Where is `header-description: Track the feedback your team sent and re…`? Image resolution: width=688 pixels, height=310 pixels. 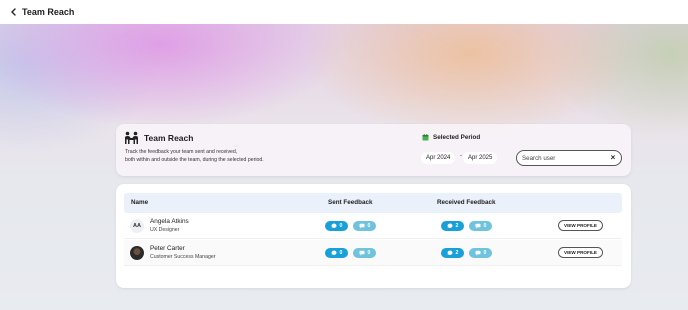 header-description: Track the feedback your team sent and re… is located at coordinates (194, 156).